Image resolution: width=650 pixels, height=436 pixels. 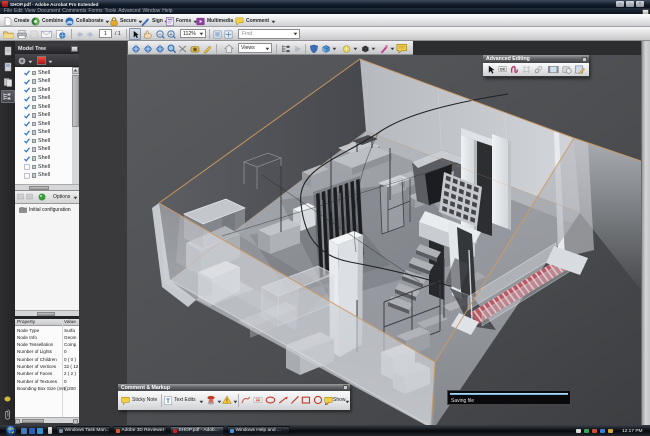 I want to click on svg-text: T, so click(x=168, y=400).